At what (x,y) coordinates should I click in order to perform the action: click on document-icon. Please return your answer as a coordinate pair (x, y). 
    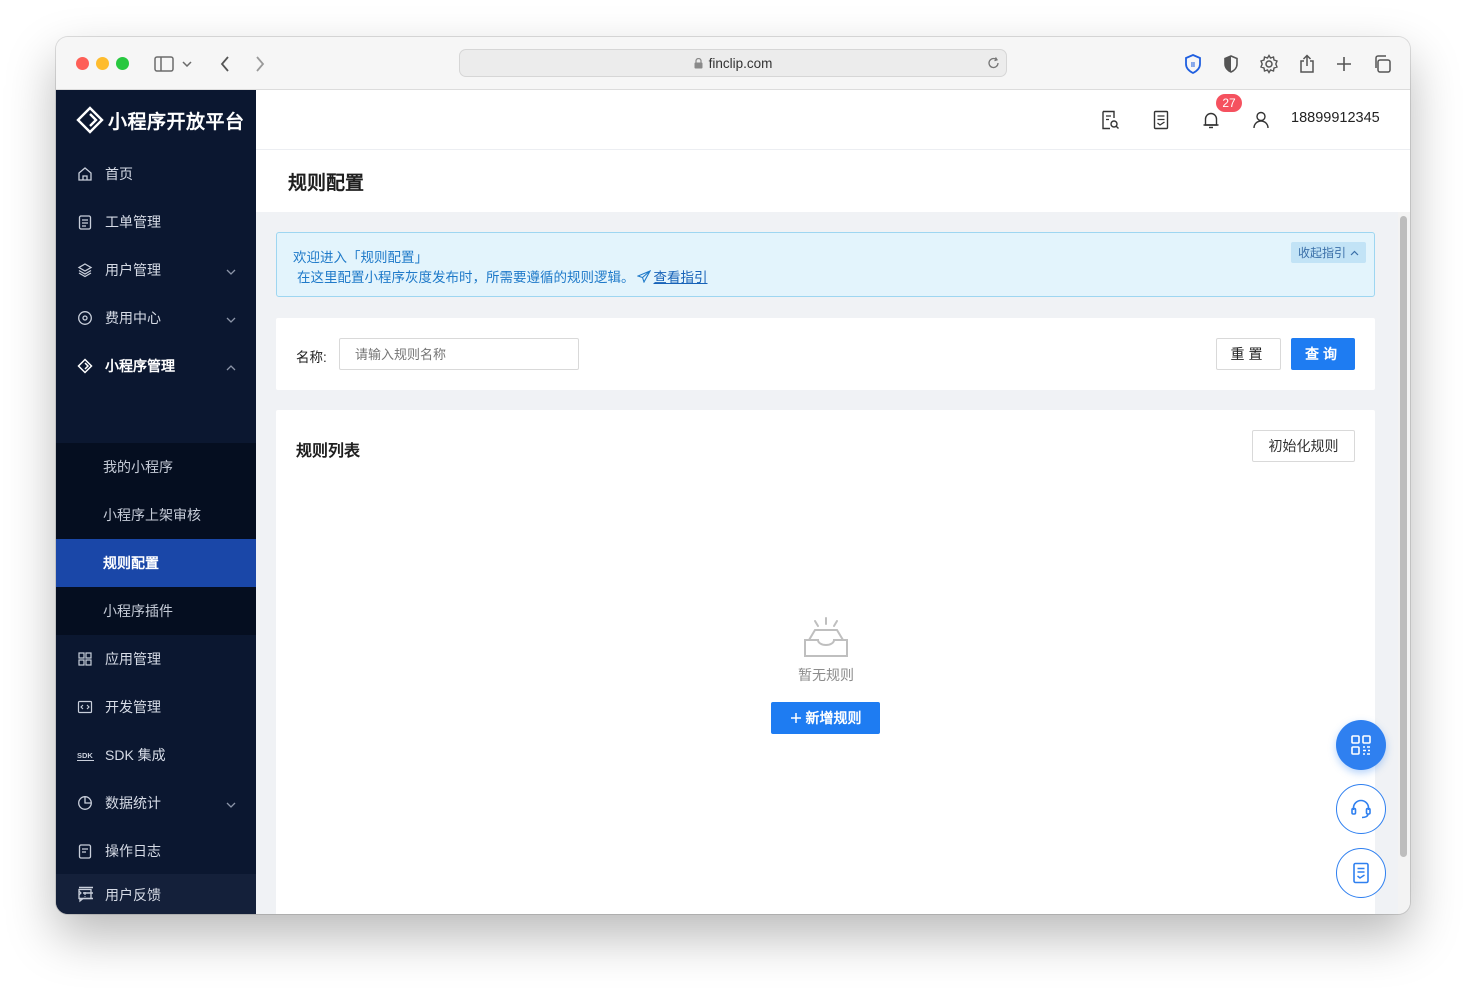
    Looking at the image, I should click on (1161, 120).